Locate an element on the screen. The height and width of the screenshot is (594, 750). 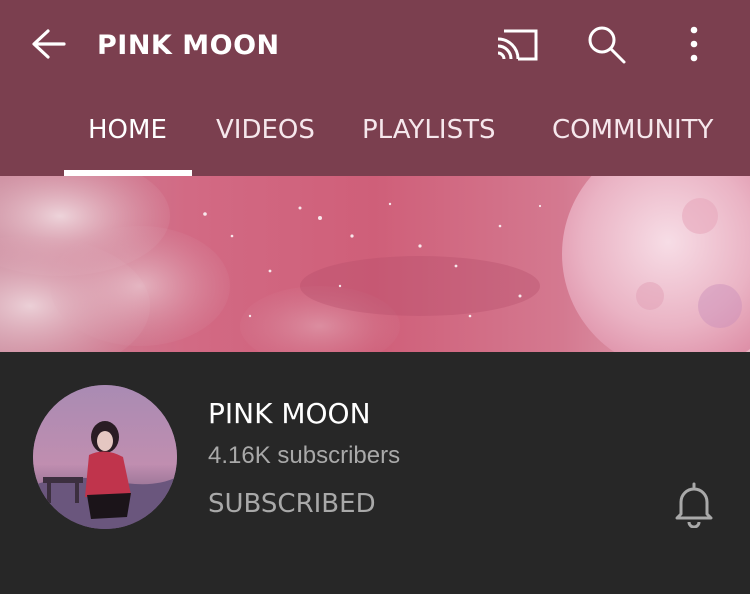
back-button is located at coordinates (48, 46).